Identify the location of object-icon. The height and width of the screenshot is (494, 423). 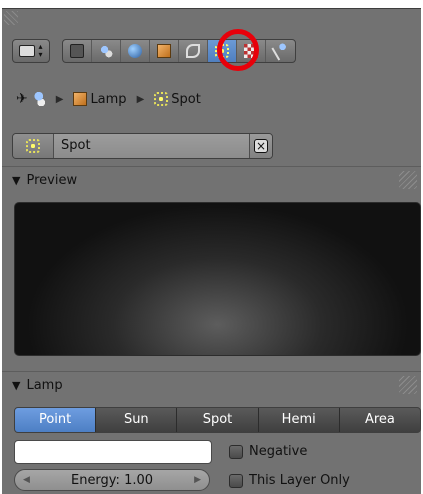
(164, 51).